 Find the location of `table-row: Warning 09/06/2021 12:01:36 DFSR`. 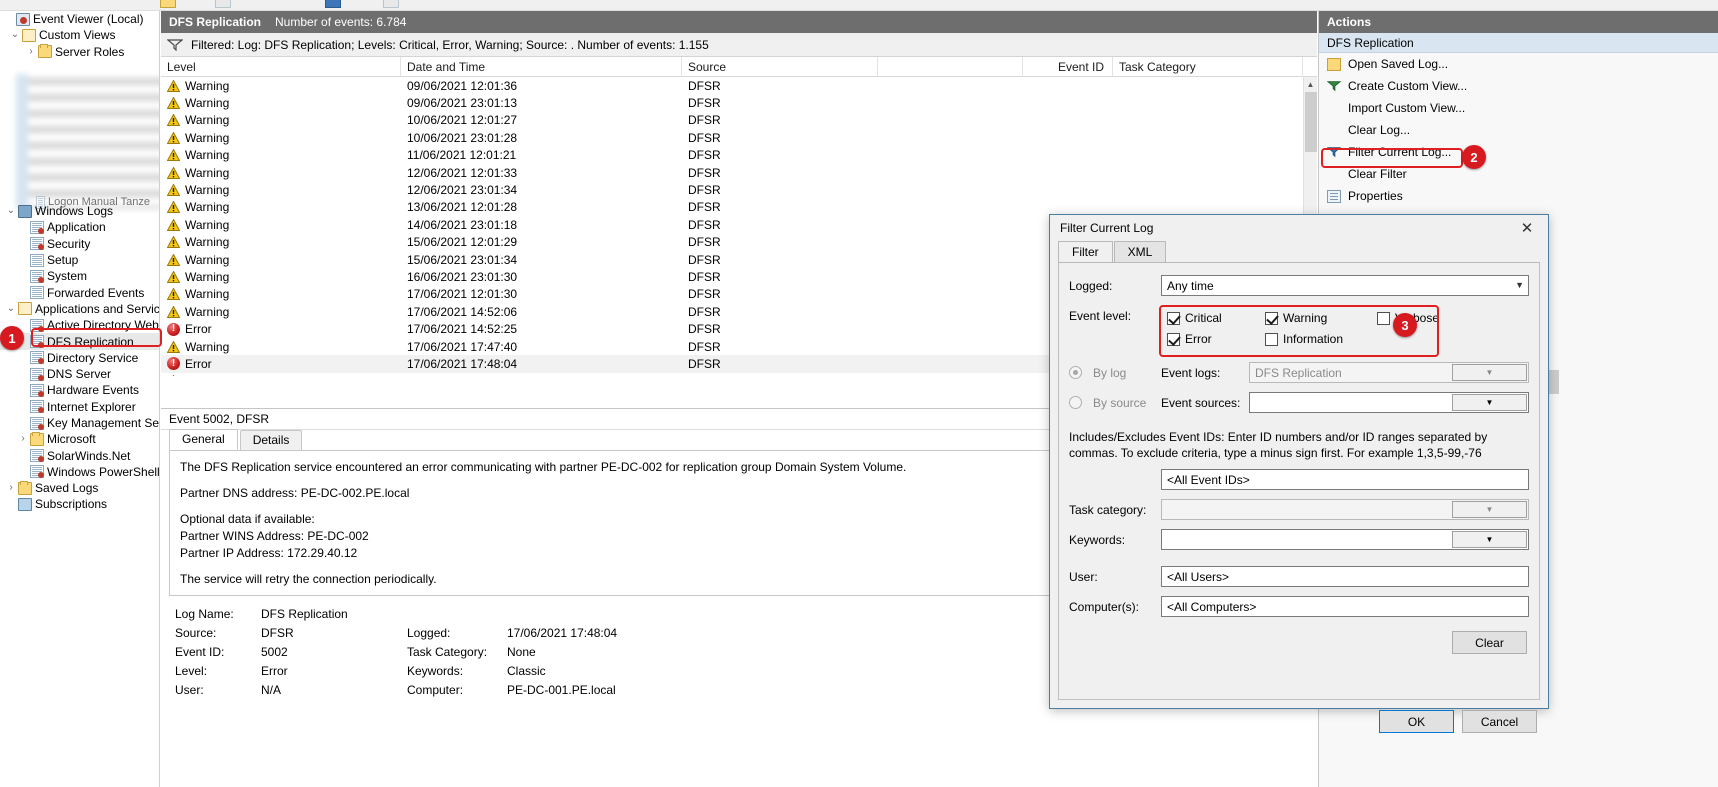

table-row: Warning 09/06/2021 12:01:36 DFSR is located at coordinates (739, 85).